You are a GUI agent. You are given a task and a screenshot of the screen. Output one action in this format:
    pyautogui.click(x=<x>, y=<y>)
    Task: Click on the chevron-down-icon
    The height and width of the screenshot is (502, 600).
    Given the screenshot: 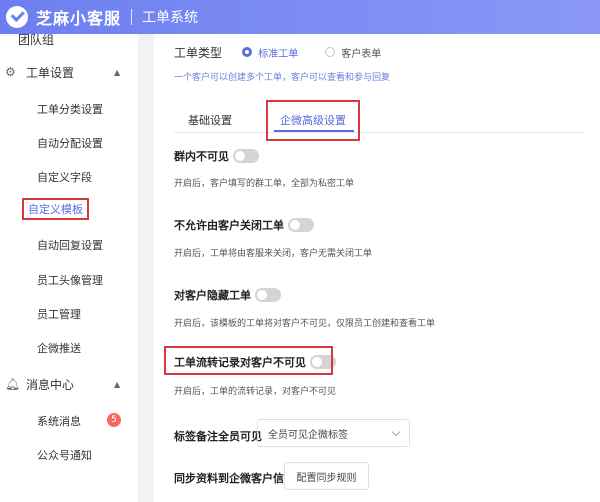 What is the action you would take?
    pyautogui.click(x=396, y=432)
    